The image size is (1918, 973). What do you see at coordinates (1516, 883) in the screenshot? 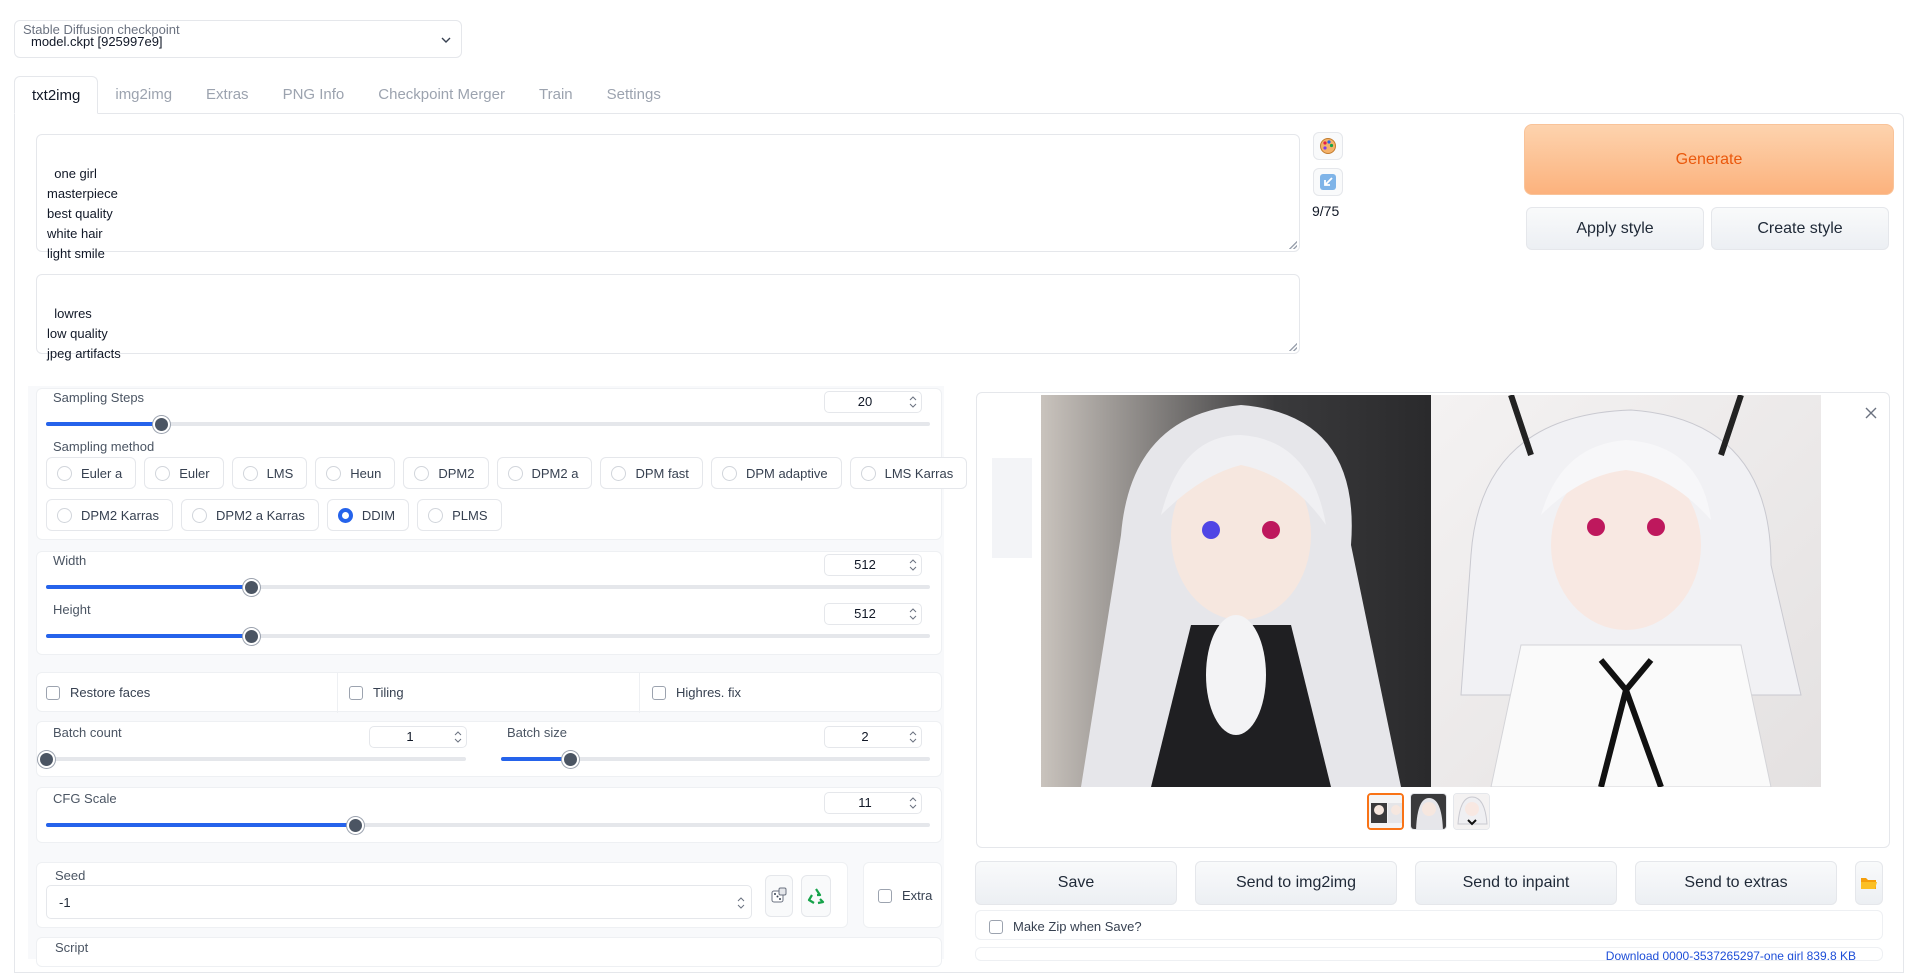
I see `send-to-inpaint-button: Send to inpaint` at bounding box center [1516, 883].